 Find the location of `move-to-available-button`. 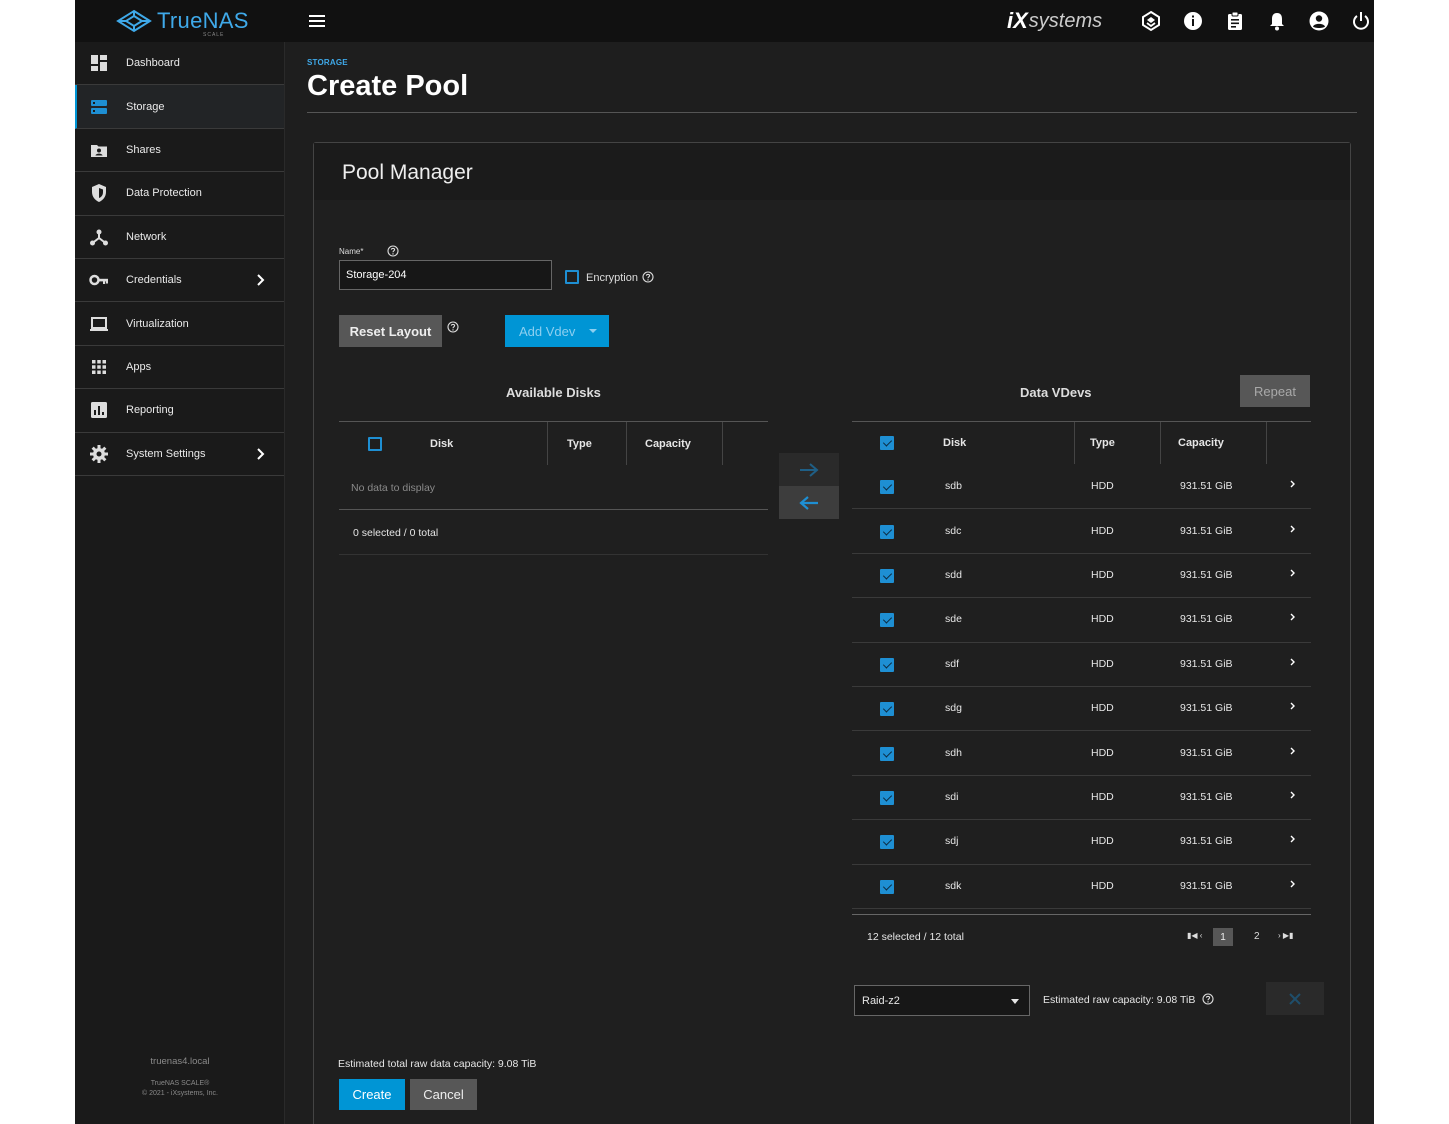

move-to-available-button is located at coordinates (809, 502).